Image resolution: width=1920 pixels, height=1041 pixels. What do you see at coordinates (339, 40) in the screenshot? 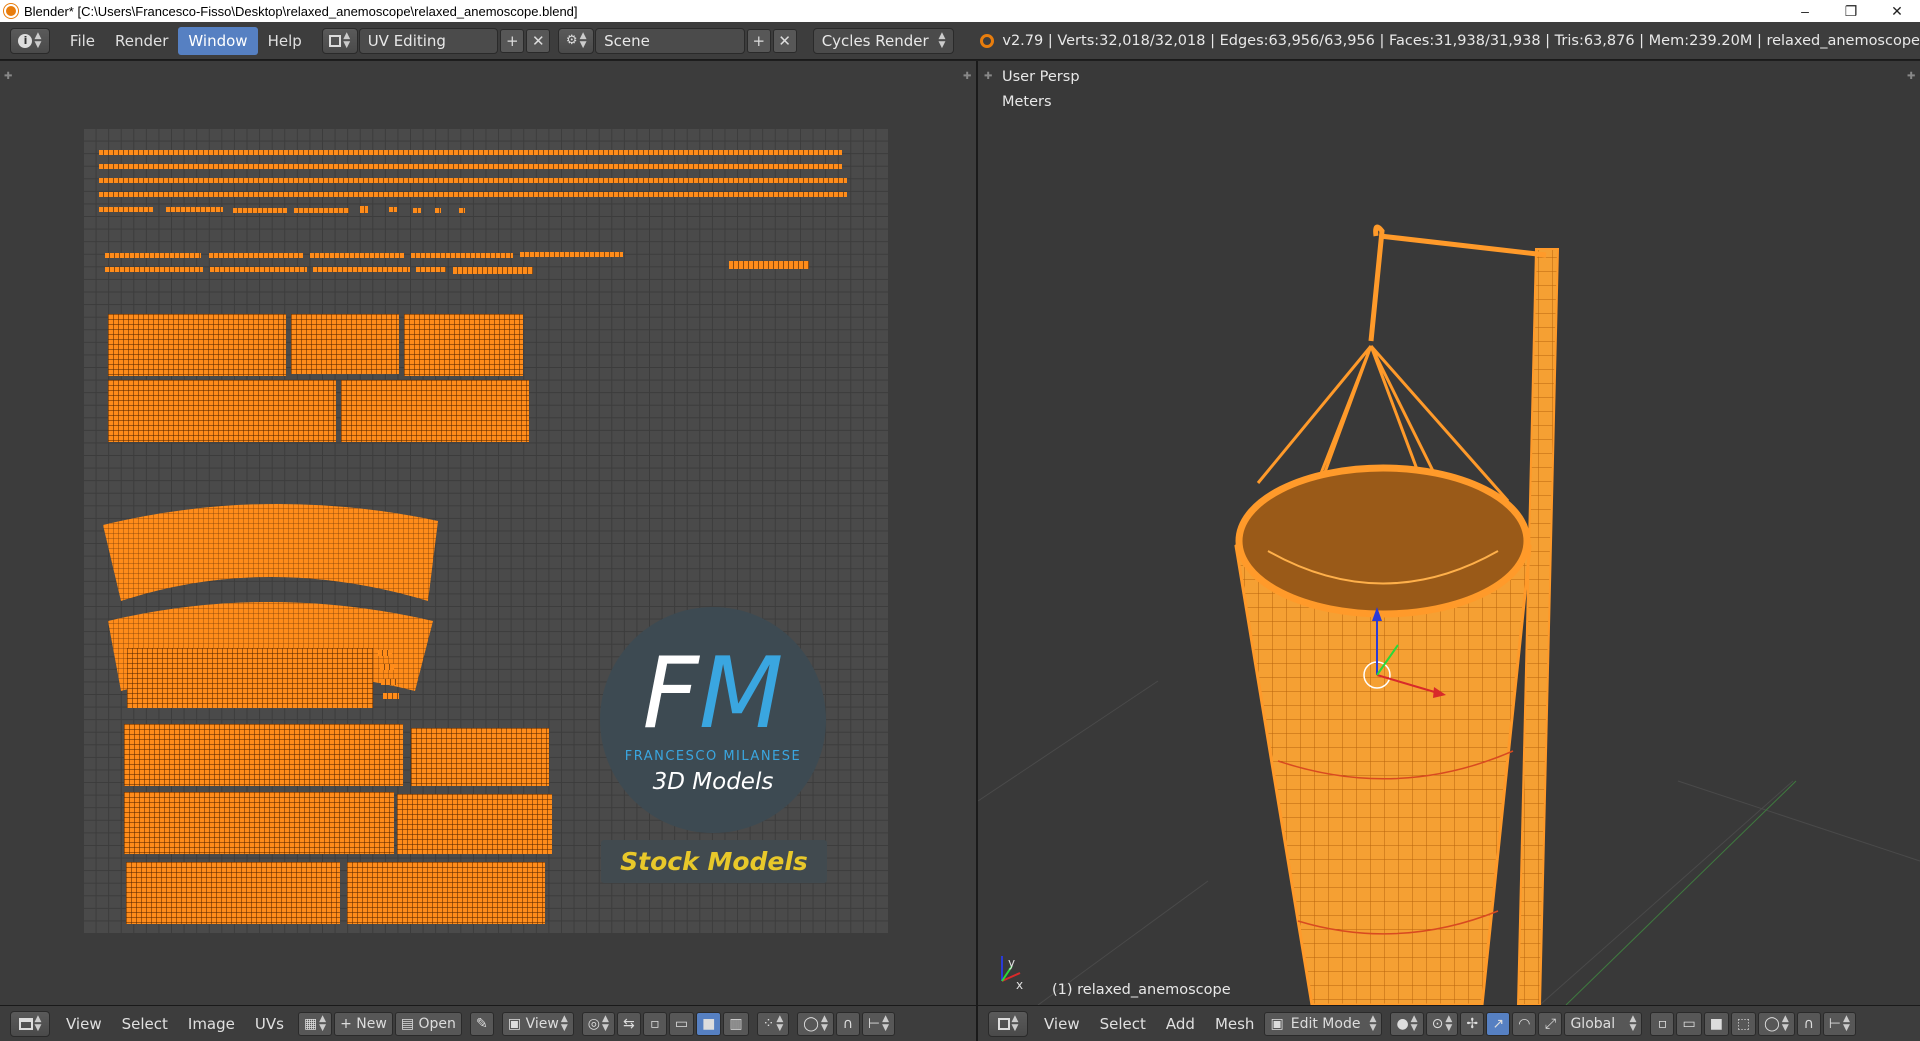
I see `screen-layout-icon-button: ▲ ▼` at bounding box center [339, 40].